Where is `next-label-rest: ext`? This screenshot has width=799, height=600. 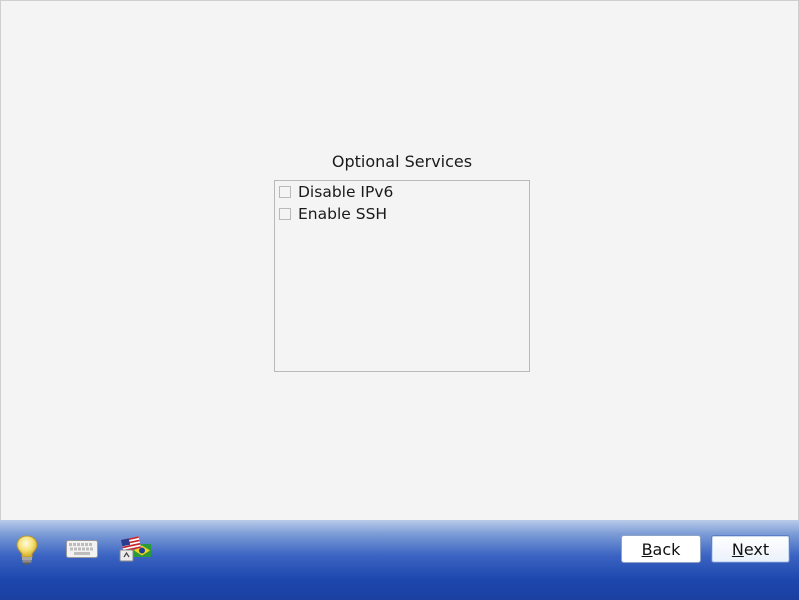
next-label-rest: ext is located at coordinates (756, 549).